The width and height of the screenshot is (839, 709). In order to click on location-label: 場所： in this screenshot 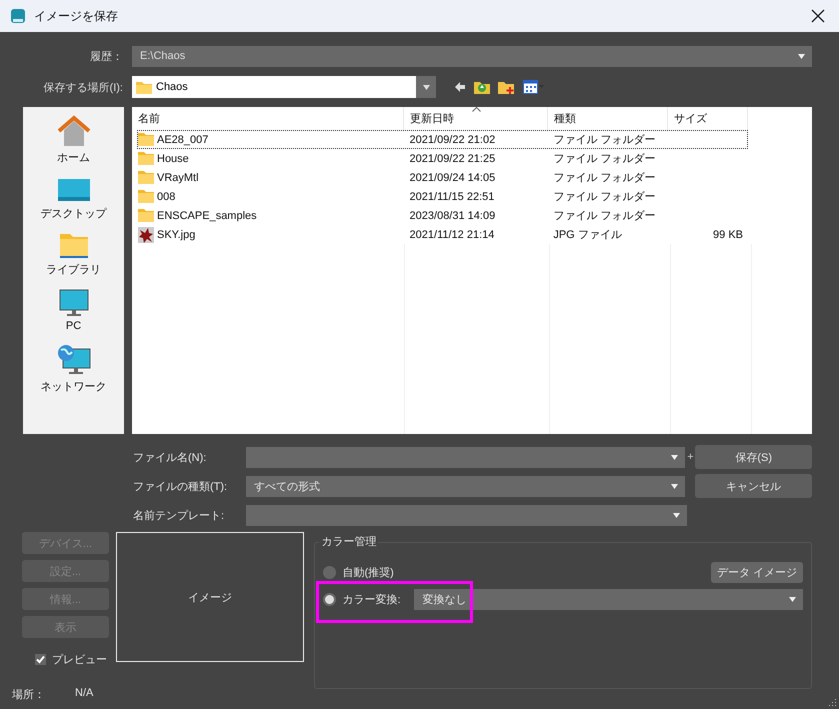, I will do `click(28, 695)`.